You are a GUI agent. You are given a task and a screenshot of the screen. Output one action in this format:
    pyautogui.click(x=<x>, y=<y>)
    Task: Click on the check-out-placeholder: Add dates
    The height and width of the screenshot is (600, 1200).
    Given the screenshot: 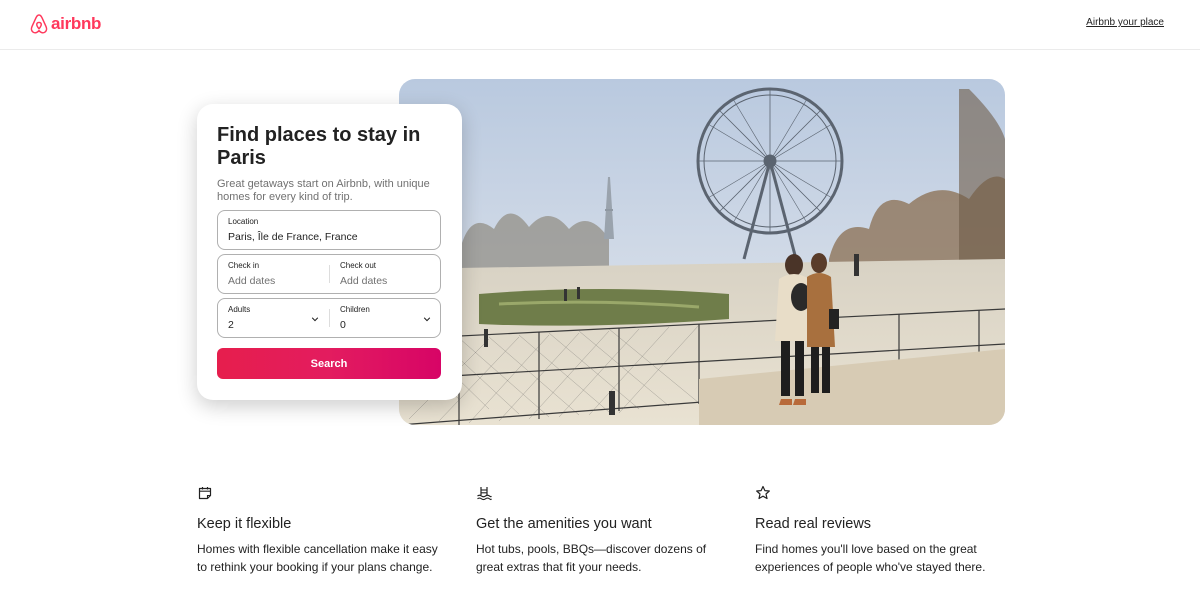 What is the action you would take?
    pyautogui.click(x=364, y=281)
    